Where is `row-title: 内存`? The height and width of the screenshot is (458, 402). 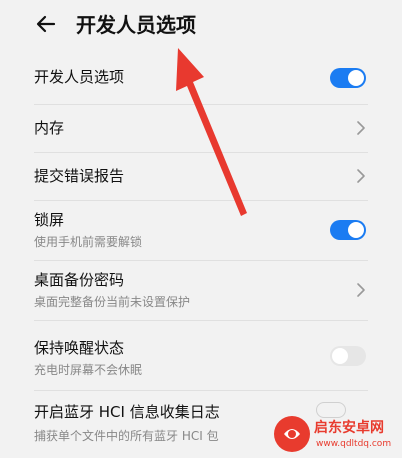
row-title: 内存 is located at coordinates (49, 128).